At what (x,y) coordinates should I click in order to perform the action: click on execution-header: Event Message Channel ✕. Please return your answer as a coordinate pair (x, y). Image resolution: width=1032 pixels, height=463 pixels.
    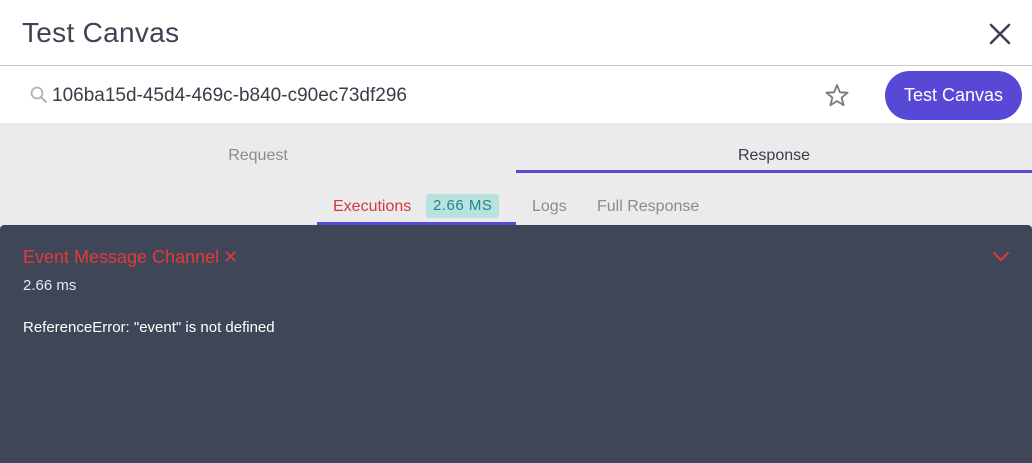
    Looking at the image, I should click on (130, 257).